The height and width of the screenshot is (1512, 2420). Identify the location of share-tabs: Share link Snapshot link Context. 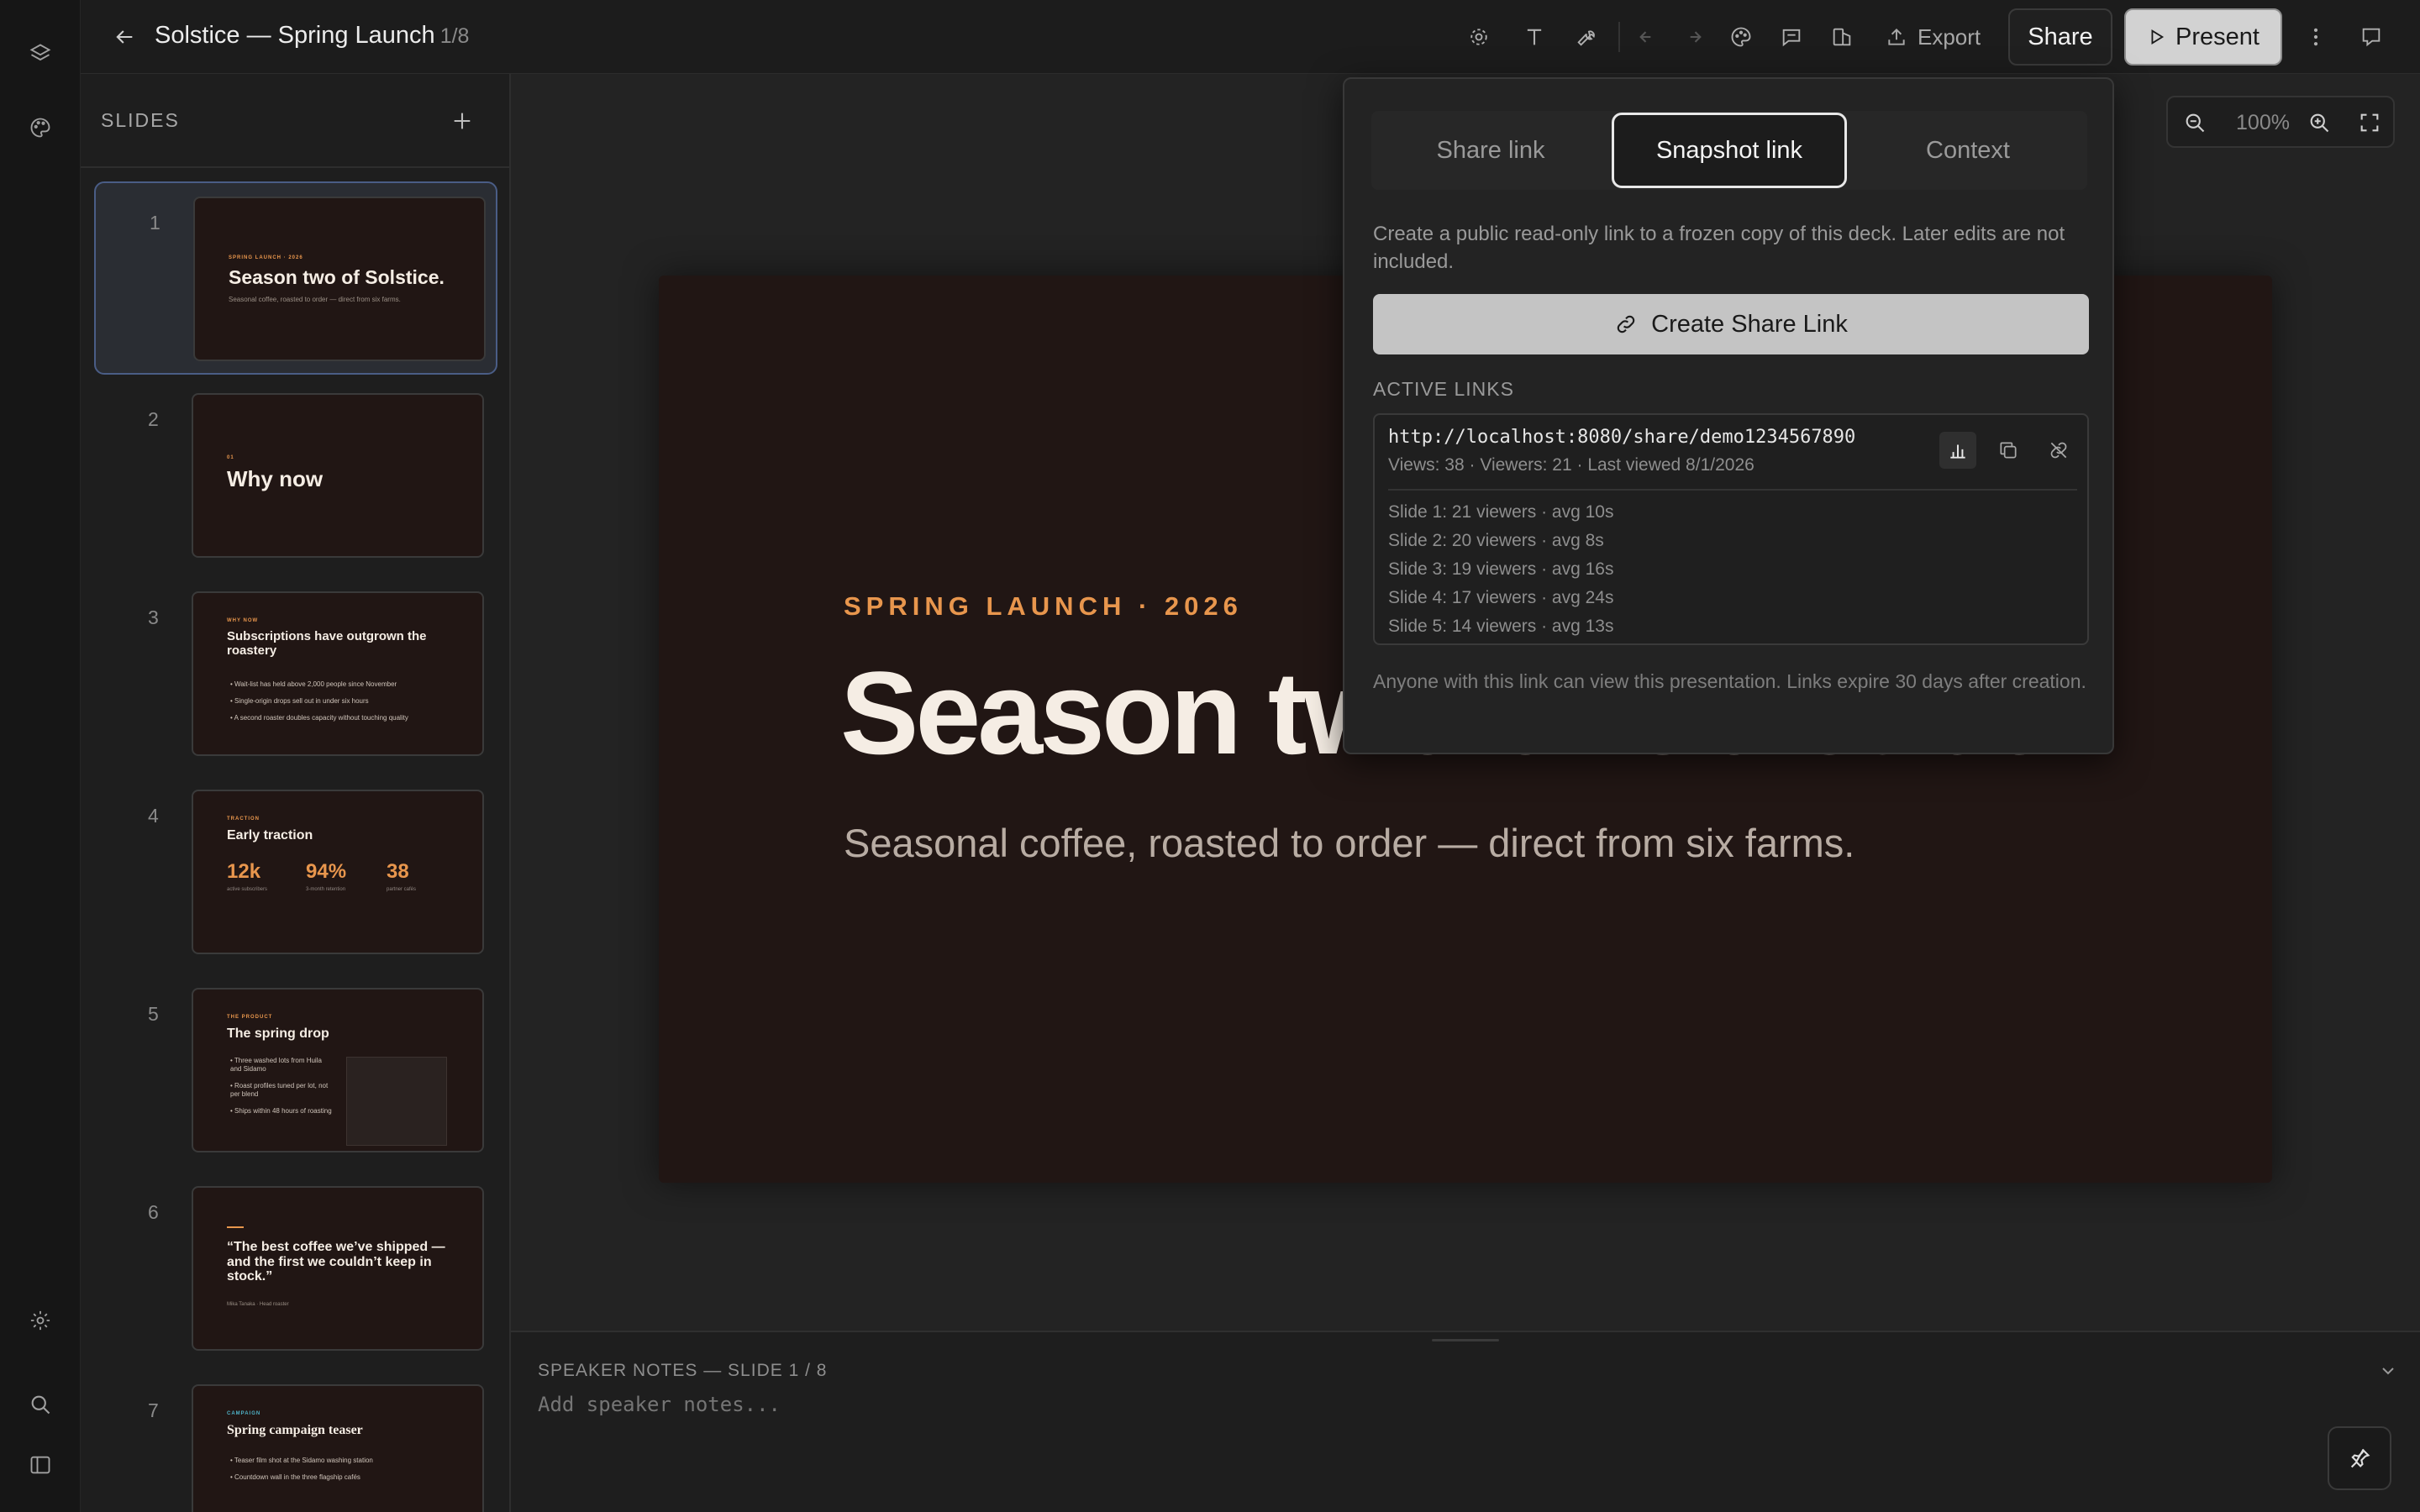
(1729, 150).